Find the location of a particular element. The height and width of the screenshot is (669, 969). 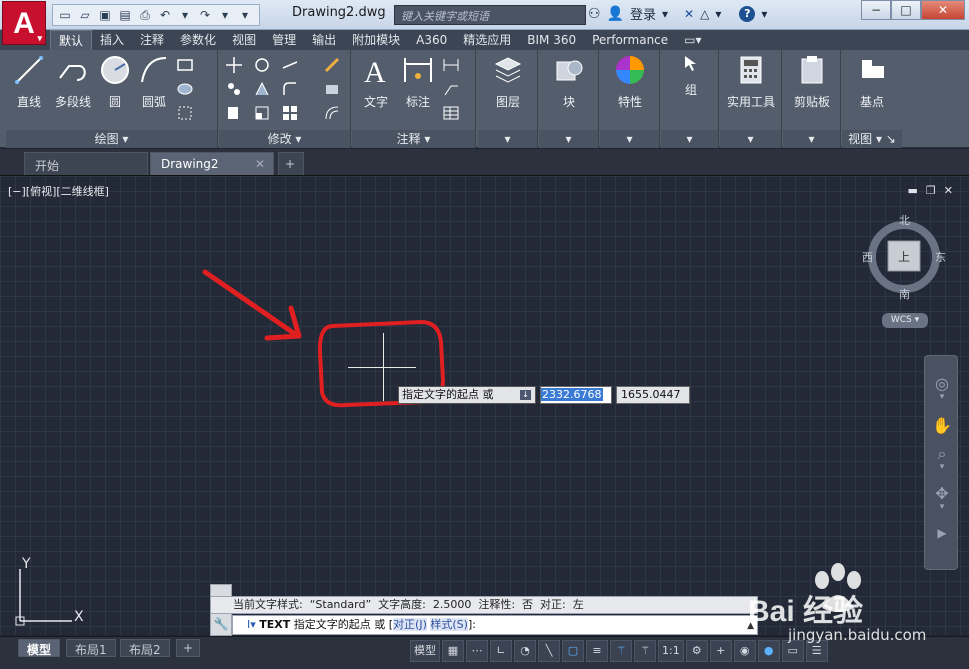

compass-south: 南 is located at coordinates (904, 294).